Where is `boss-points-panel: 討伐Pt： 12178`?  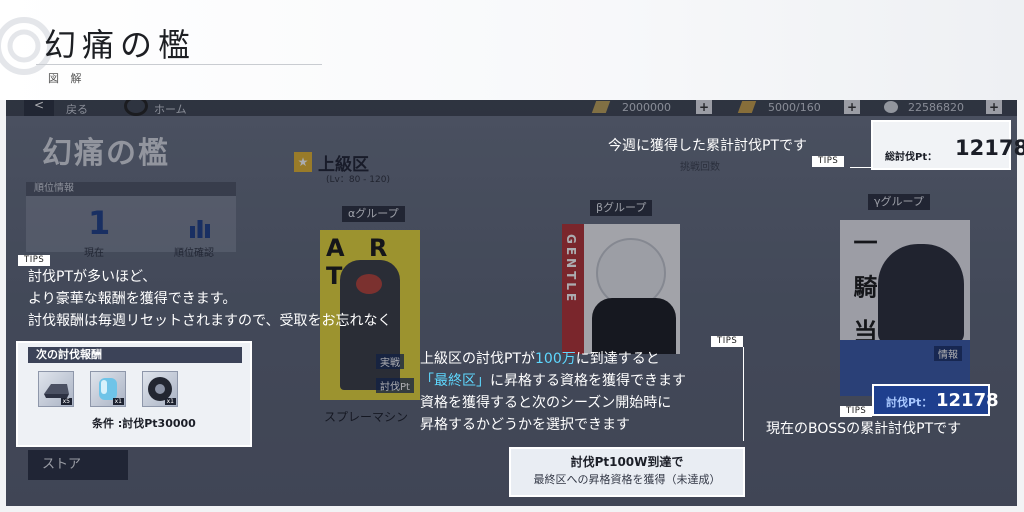
boss-points-panel: 討伐Pt： 12178 is located at coordinates (935, 400).